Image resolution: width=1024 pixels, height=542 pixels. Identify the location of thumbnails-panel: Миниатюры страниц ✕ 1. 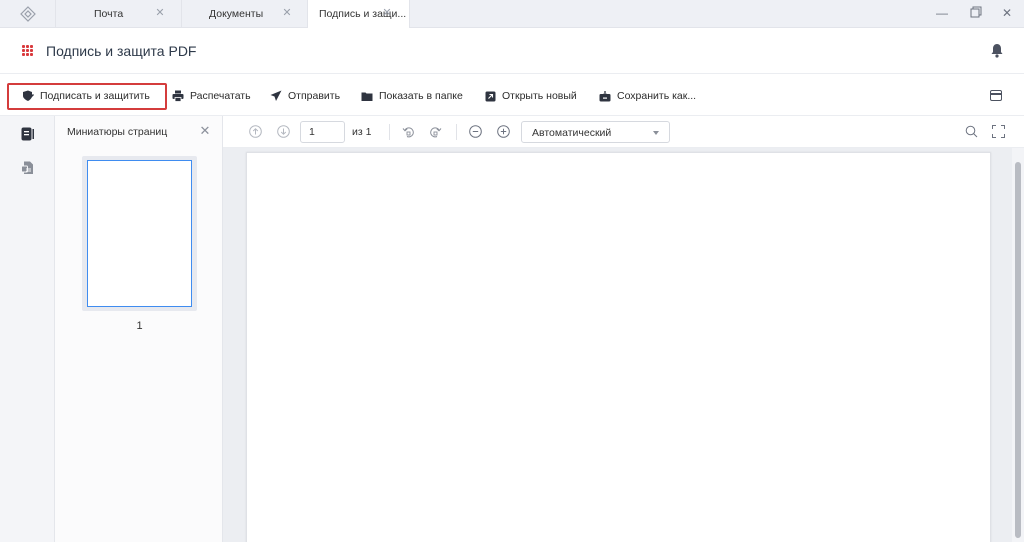
(139, 329).